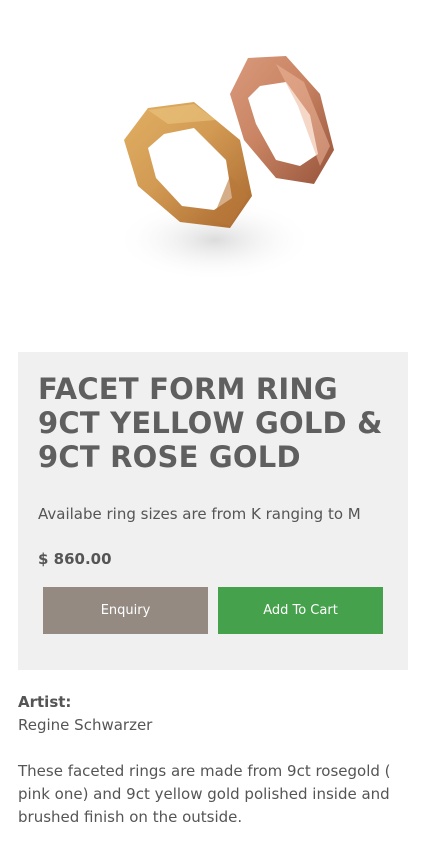 The height and width of the screenshot is (850, 425). I want to click on artist-label: Artist:, so click(45, 702).